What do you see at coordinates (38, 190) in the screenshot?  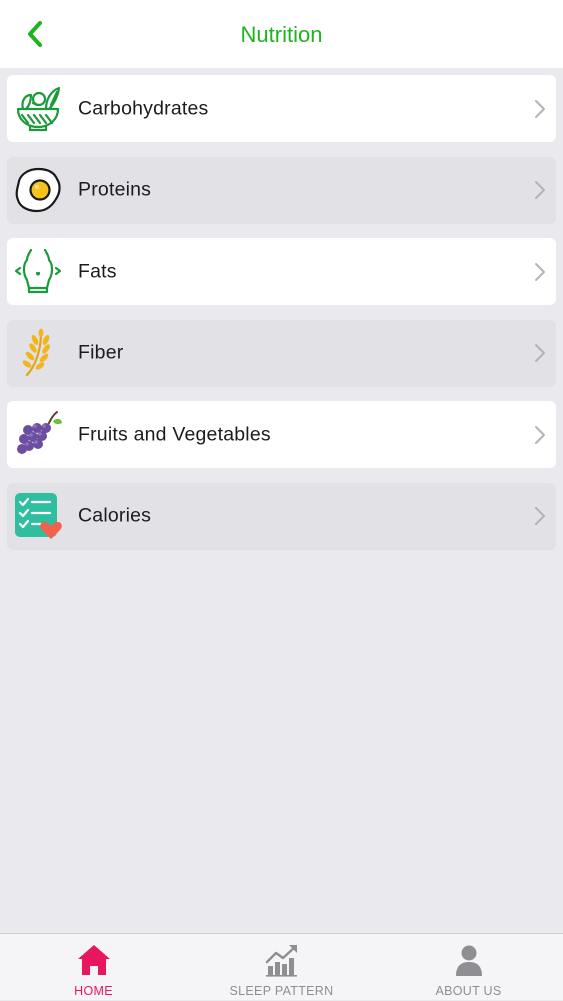 I see `fried-egg-icon` at bounding box center [38, 190].